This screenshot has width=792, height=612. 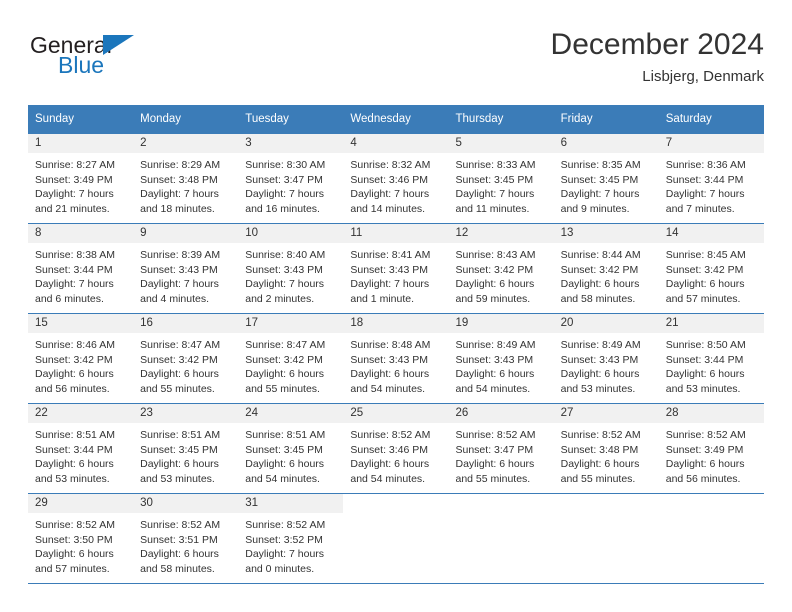 What do you see at coordinates (606, 503) in the screenshot?
I see `day-number` at bounding box center [606, 503].